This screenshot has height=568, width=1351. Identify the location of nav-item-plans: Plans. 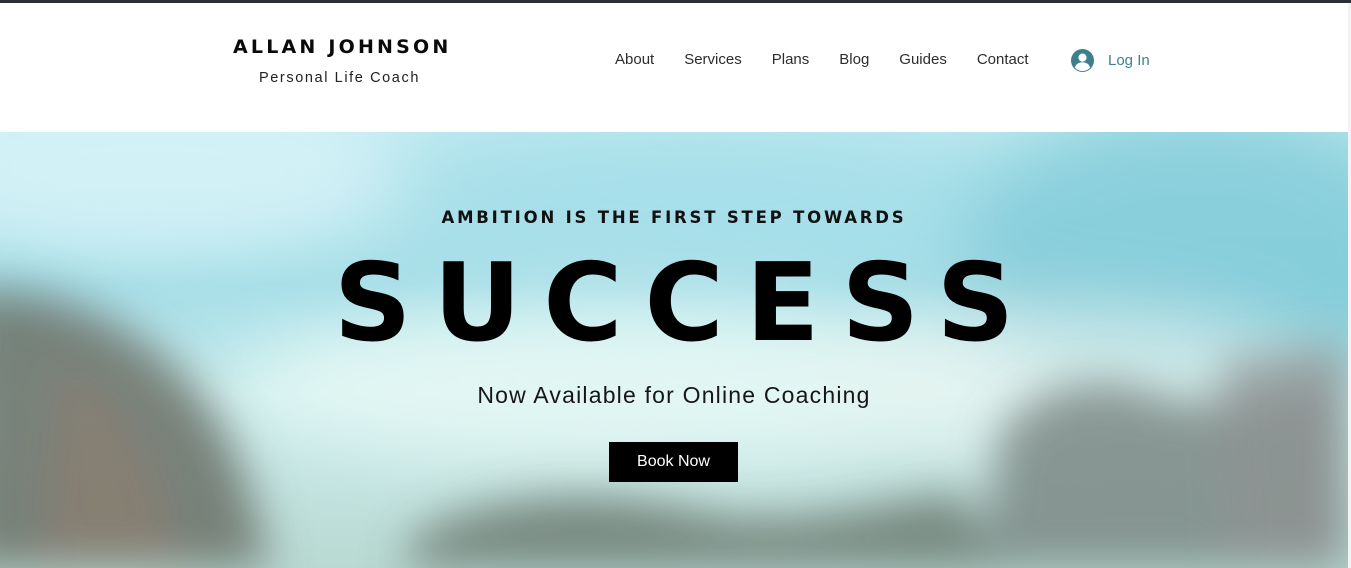
(791, 59).